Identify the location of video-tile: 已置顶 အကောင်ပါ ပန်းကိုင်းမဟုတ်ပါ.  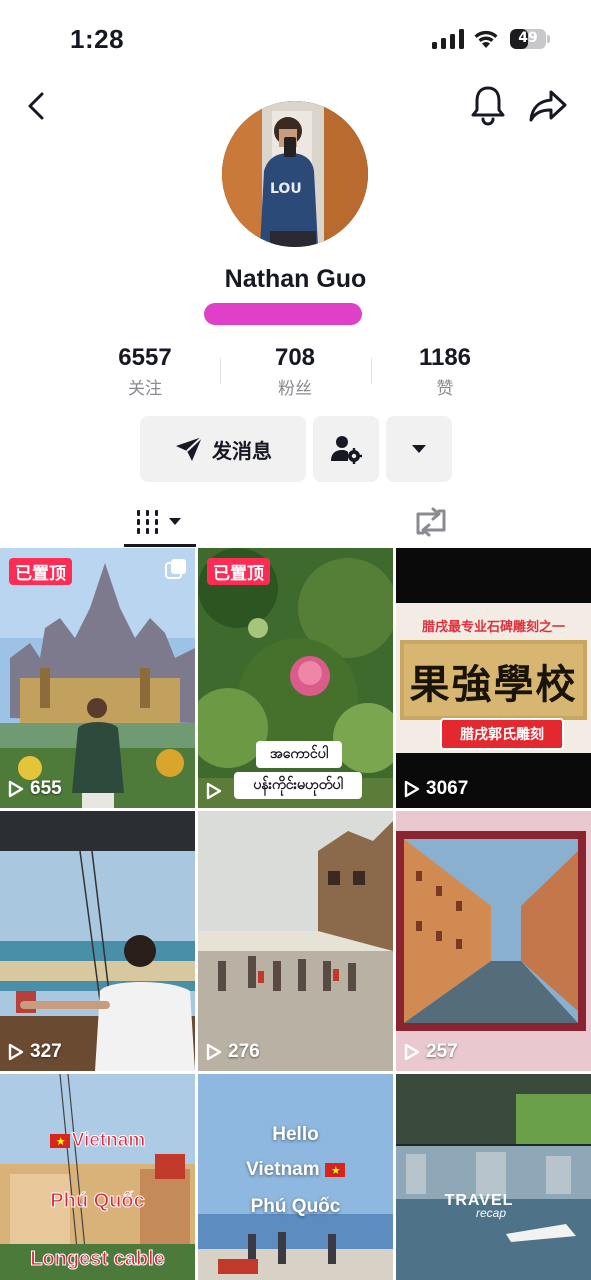
(295, 678).